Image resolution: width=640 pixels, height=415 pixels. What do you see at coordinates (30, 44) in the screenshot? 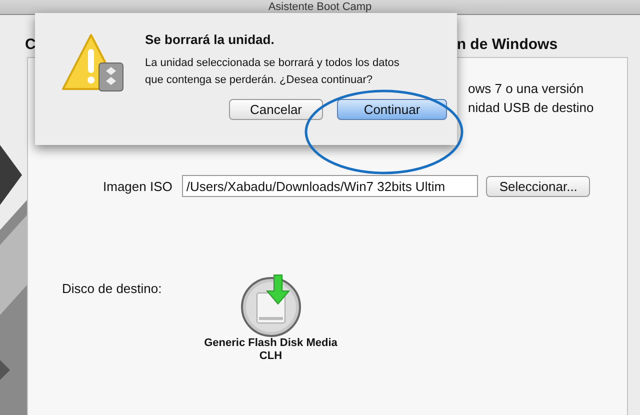
I see `heading-text: C` at bounding box center [30, 44].